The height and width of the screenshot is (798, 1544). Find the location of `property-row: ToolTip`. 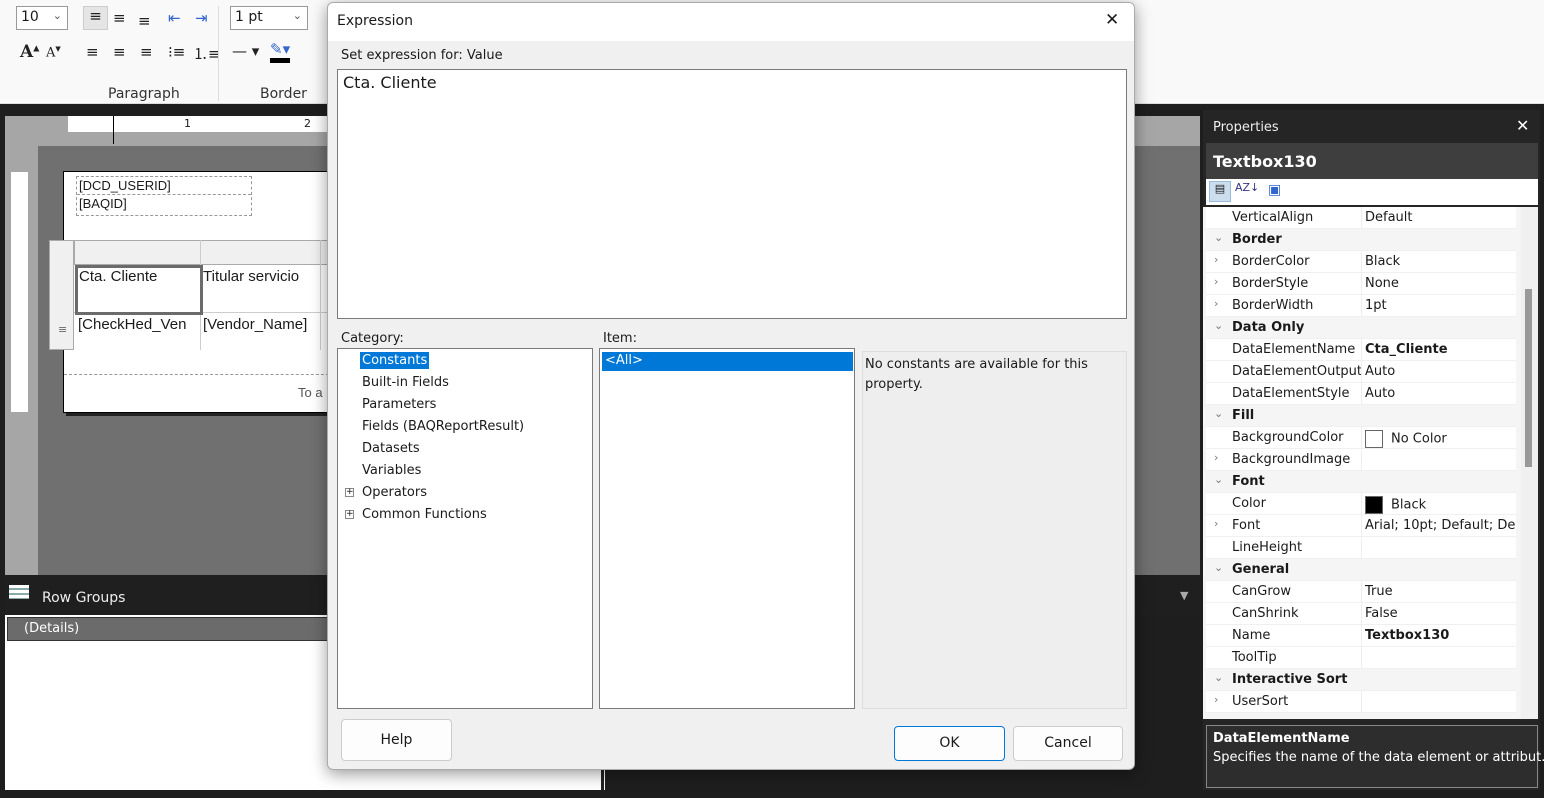

property-row: ToolTip is located at coordinates (1361, 658).